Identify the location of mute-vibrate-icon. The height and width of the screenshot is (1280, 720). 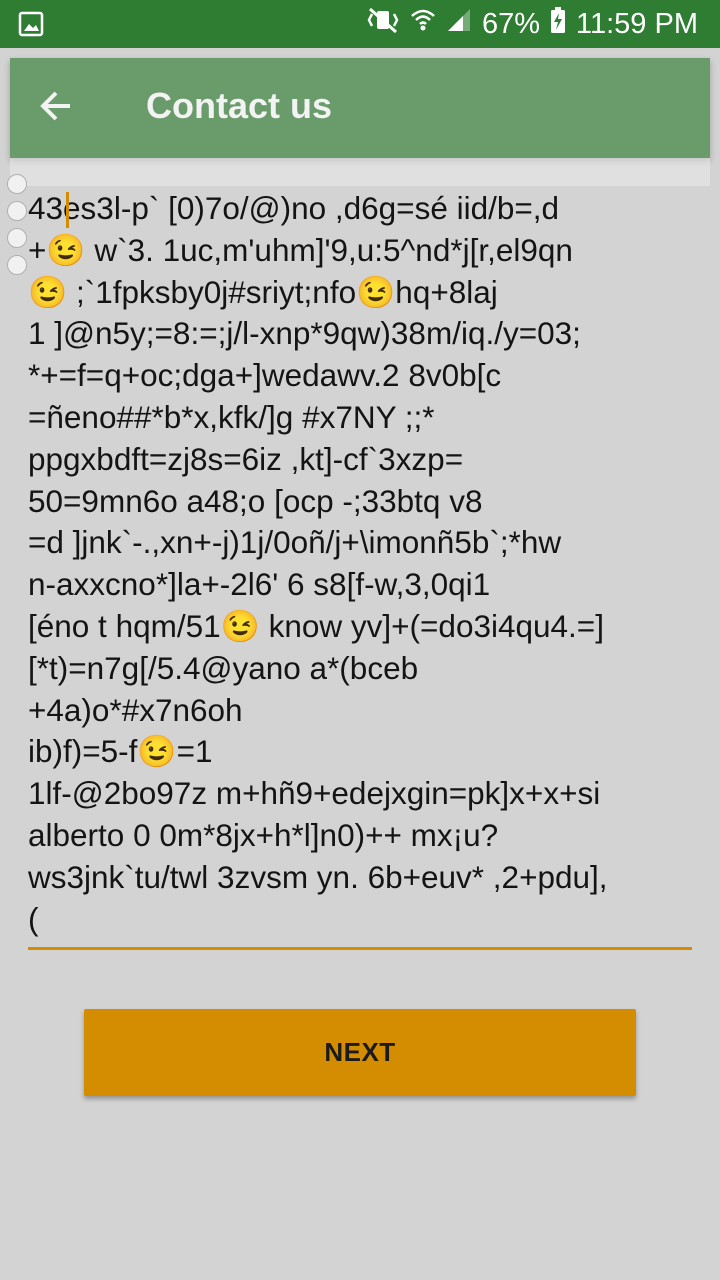
(383, 24).